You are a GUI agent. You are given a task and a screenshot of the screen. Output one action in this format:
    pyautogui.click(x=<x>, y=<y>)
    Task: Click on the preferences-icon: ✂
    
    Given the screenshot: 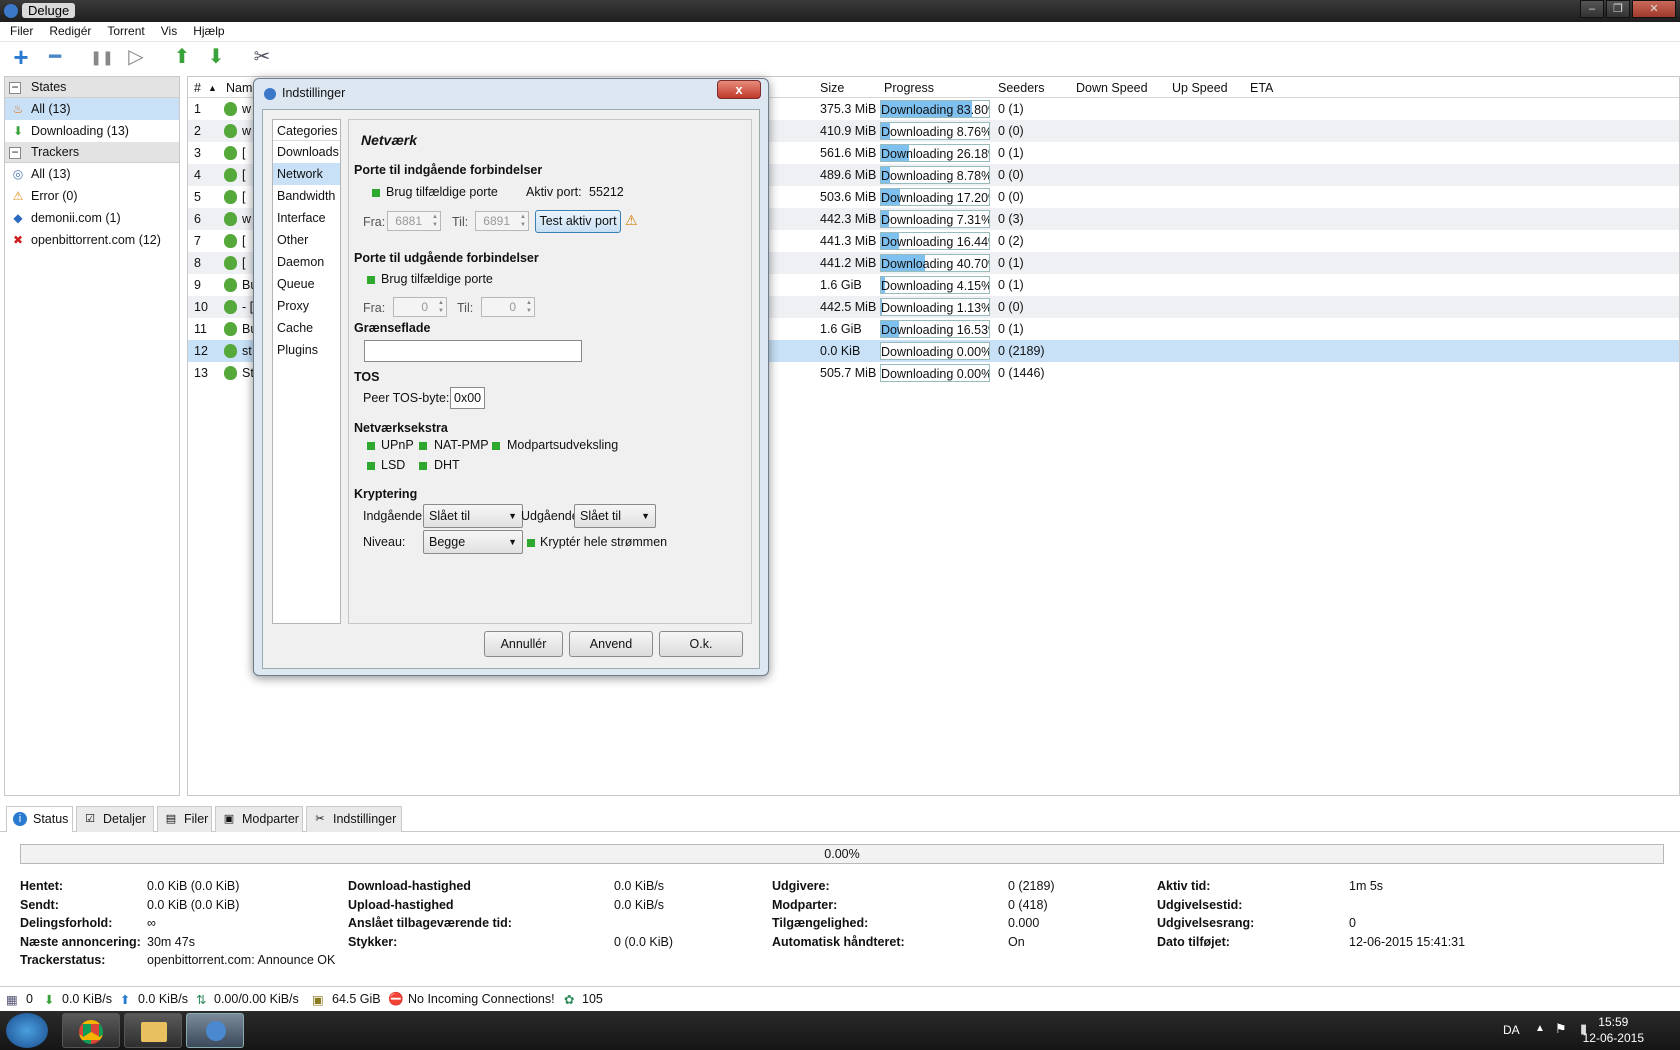 What is the action you would take?
    pyautogui.click(x=262, y=57)
    